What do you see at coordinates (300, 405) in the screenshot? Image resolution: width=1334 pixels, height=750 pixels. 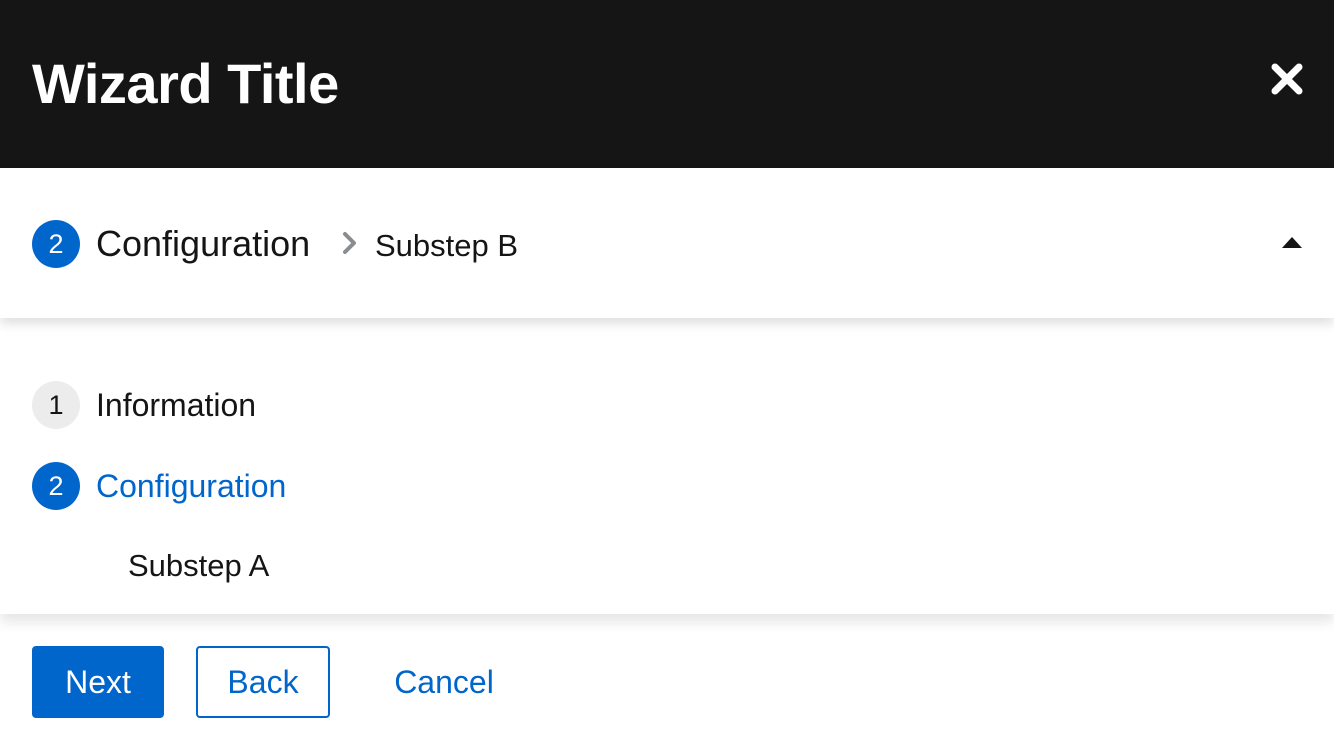 I see `nav-item-information: 1 Information` at bounding box center [300, 405].